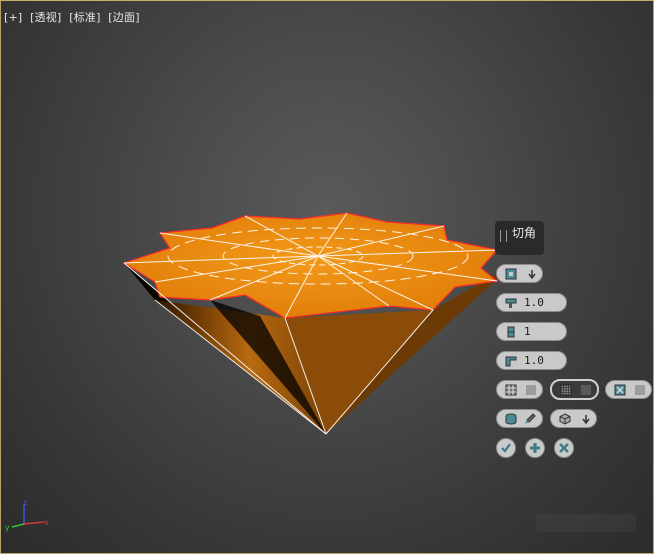  I want to click on caddy-title: 切角, so click(524, 233).